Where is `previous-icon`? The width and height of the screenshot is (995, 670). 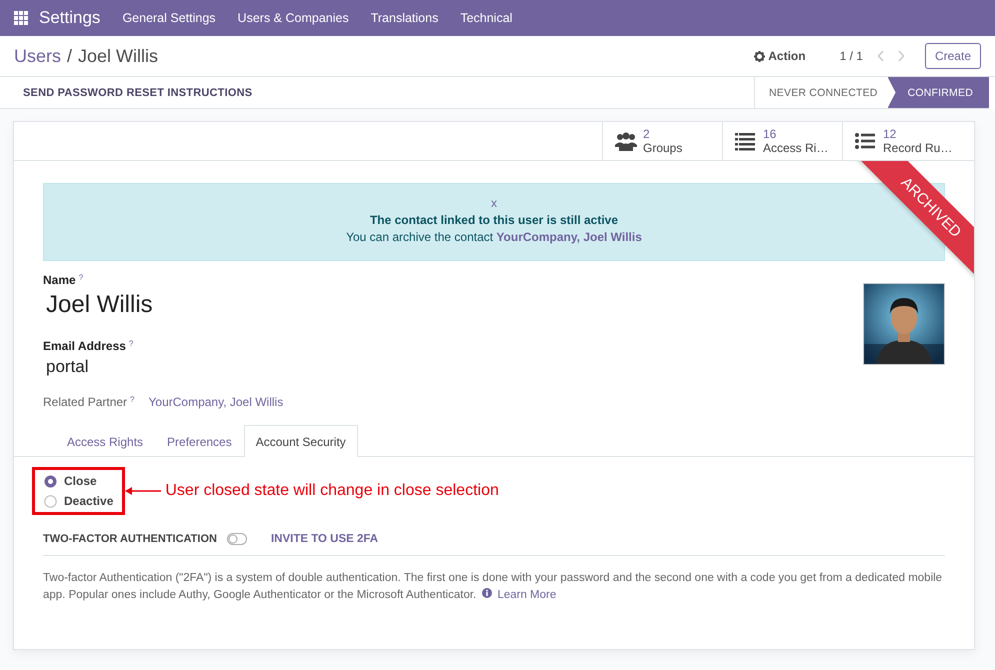 previous-icon is located at coordinates (880, 56).